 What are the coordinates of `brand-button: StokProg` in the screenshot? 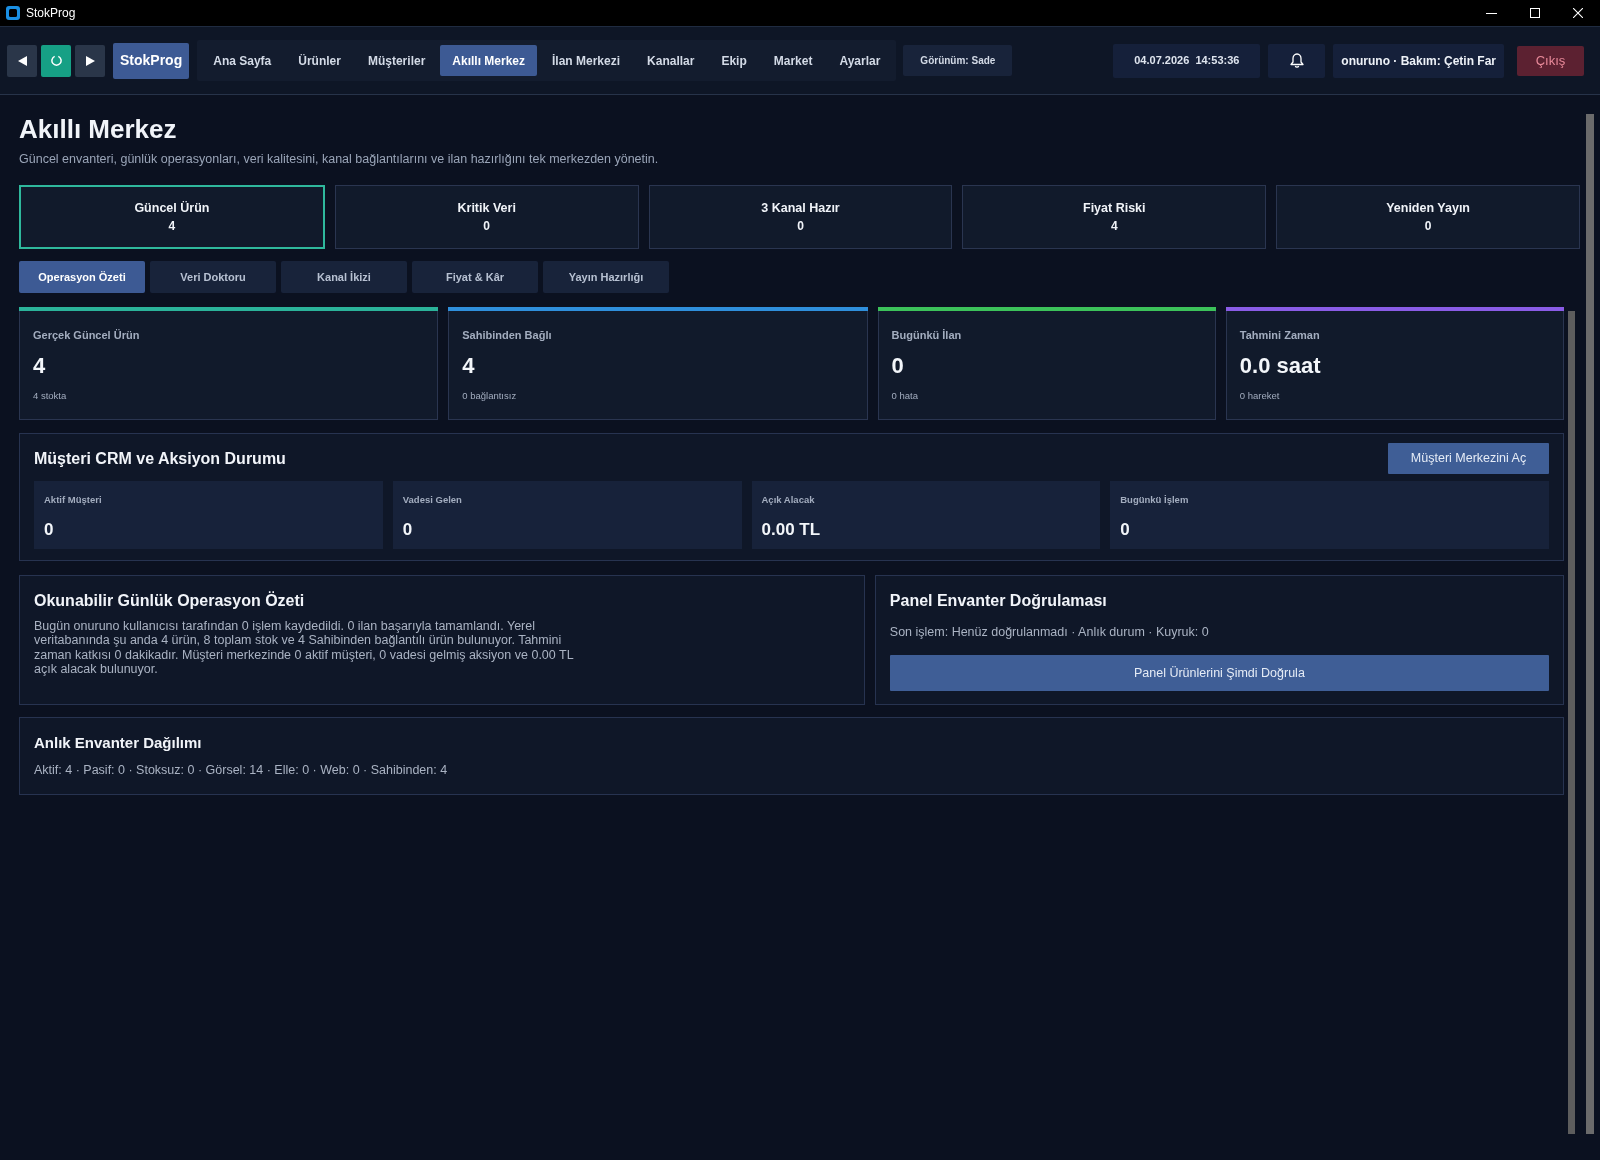 It's located at (151, 60).